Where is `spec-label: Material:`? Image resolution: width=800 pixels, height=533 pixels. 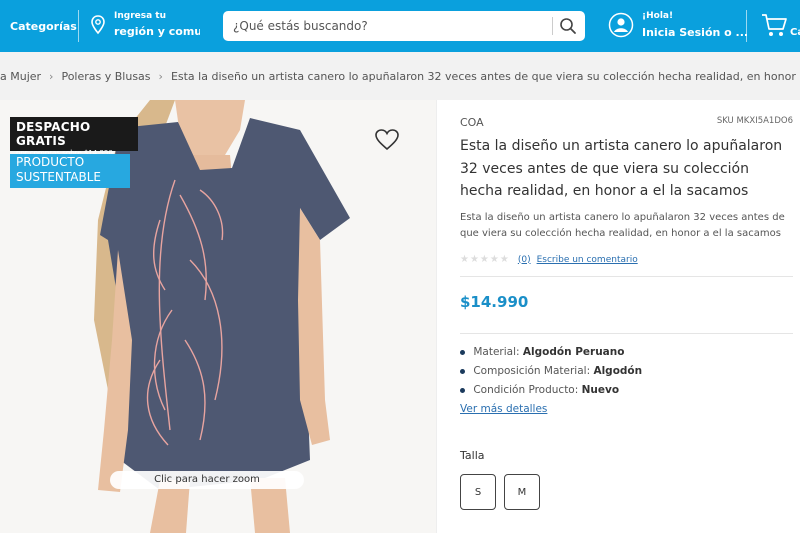
spec-label: Material: is located at coordinates (496, 352).